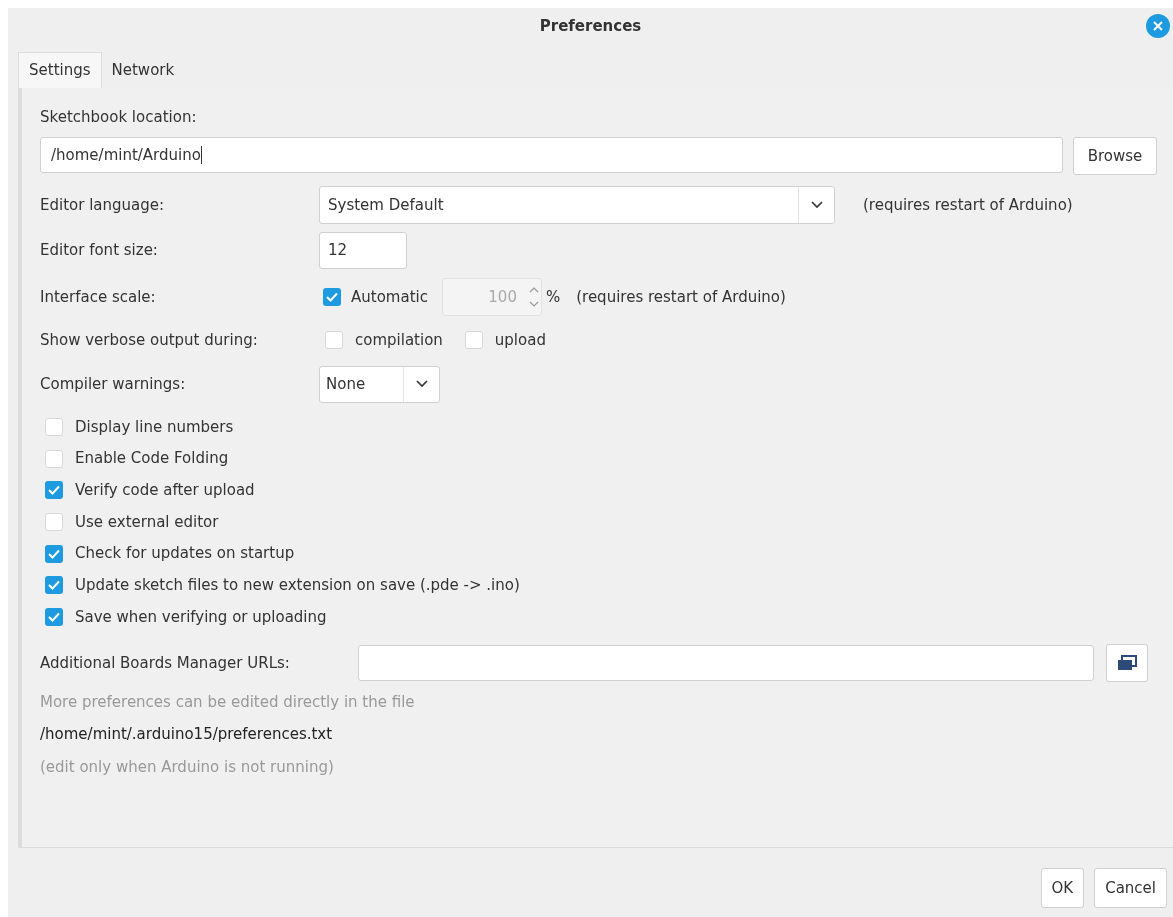 The image size is (1173, 917). I want to click on checkbox-label: Verify code after upload, so click(165, 490).